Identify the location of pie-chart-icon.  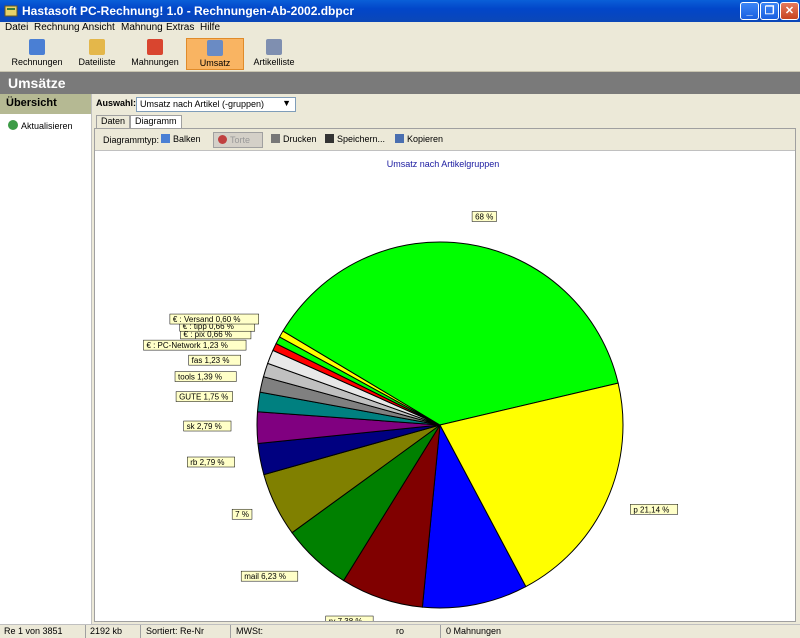
(222, 139).